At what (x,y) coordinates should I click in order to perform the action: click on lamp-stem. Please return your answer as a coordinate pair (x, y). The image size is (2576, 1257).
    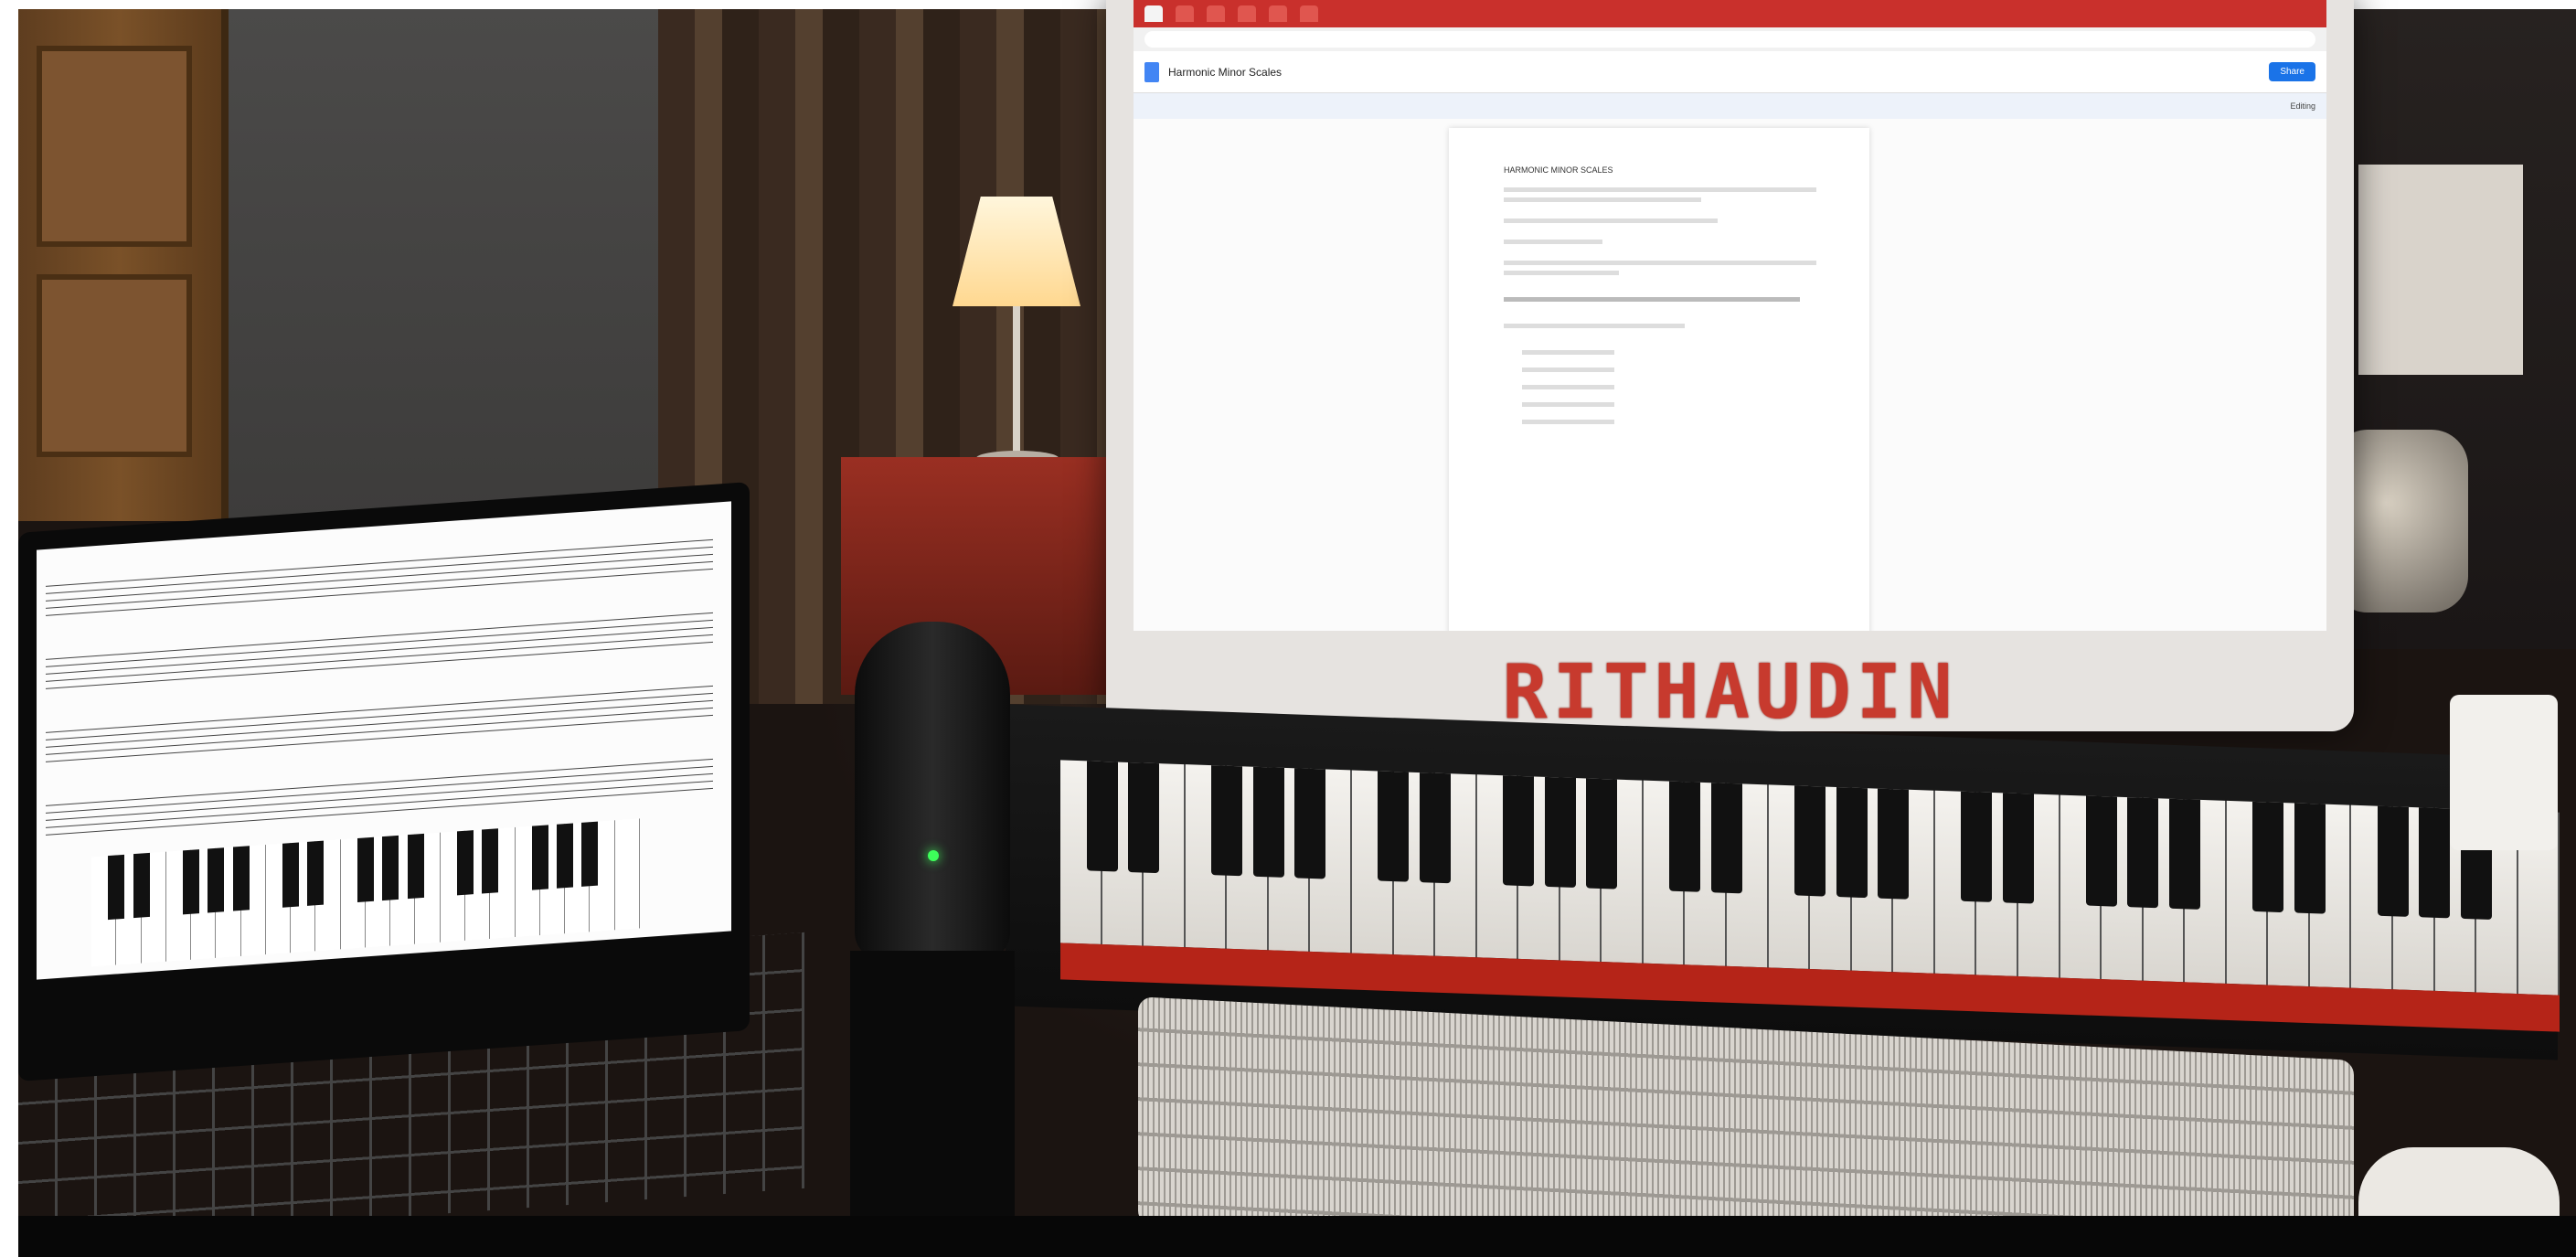
    Looking at the image, I should click on (1016, 381).